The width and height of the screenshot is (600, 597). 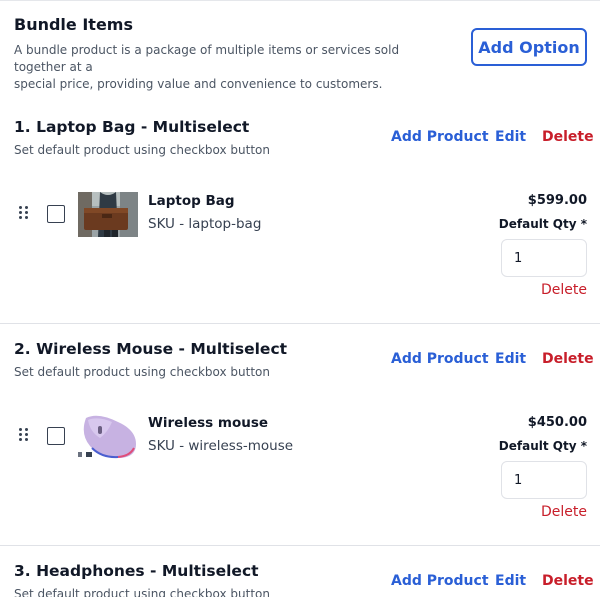 What do you see at coordinates (108, 214) in the screenshot?
I see `laptop-bag-image` at bounding box center [108, 214].